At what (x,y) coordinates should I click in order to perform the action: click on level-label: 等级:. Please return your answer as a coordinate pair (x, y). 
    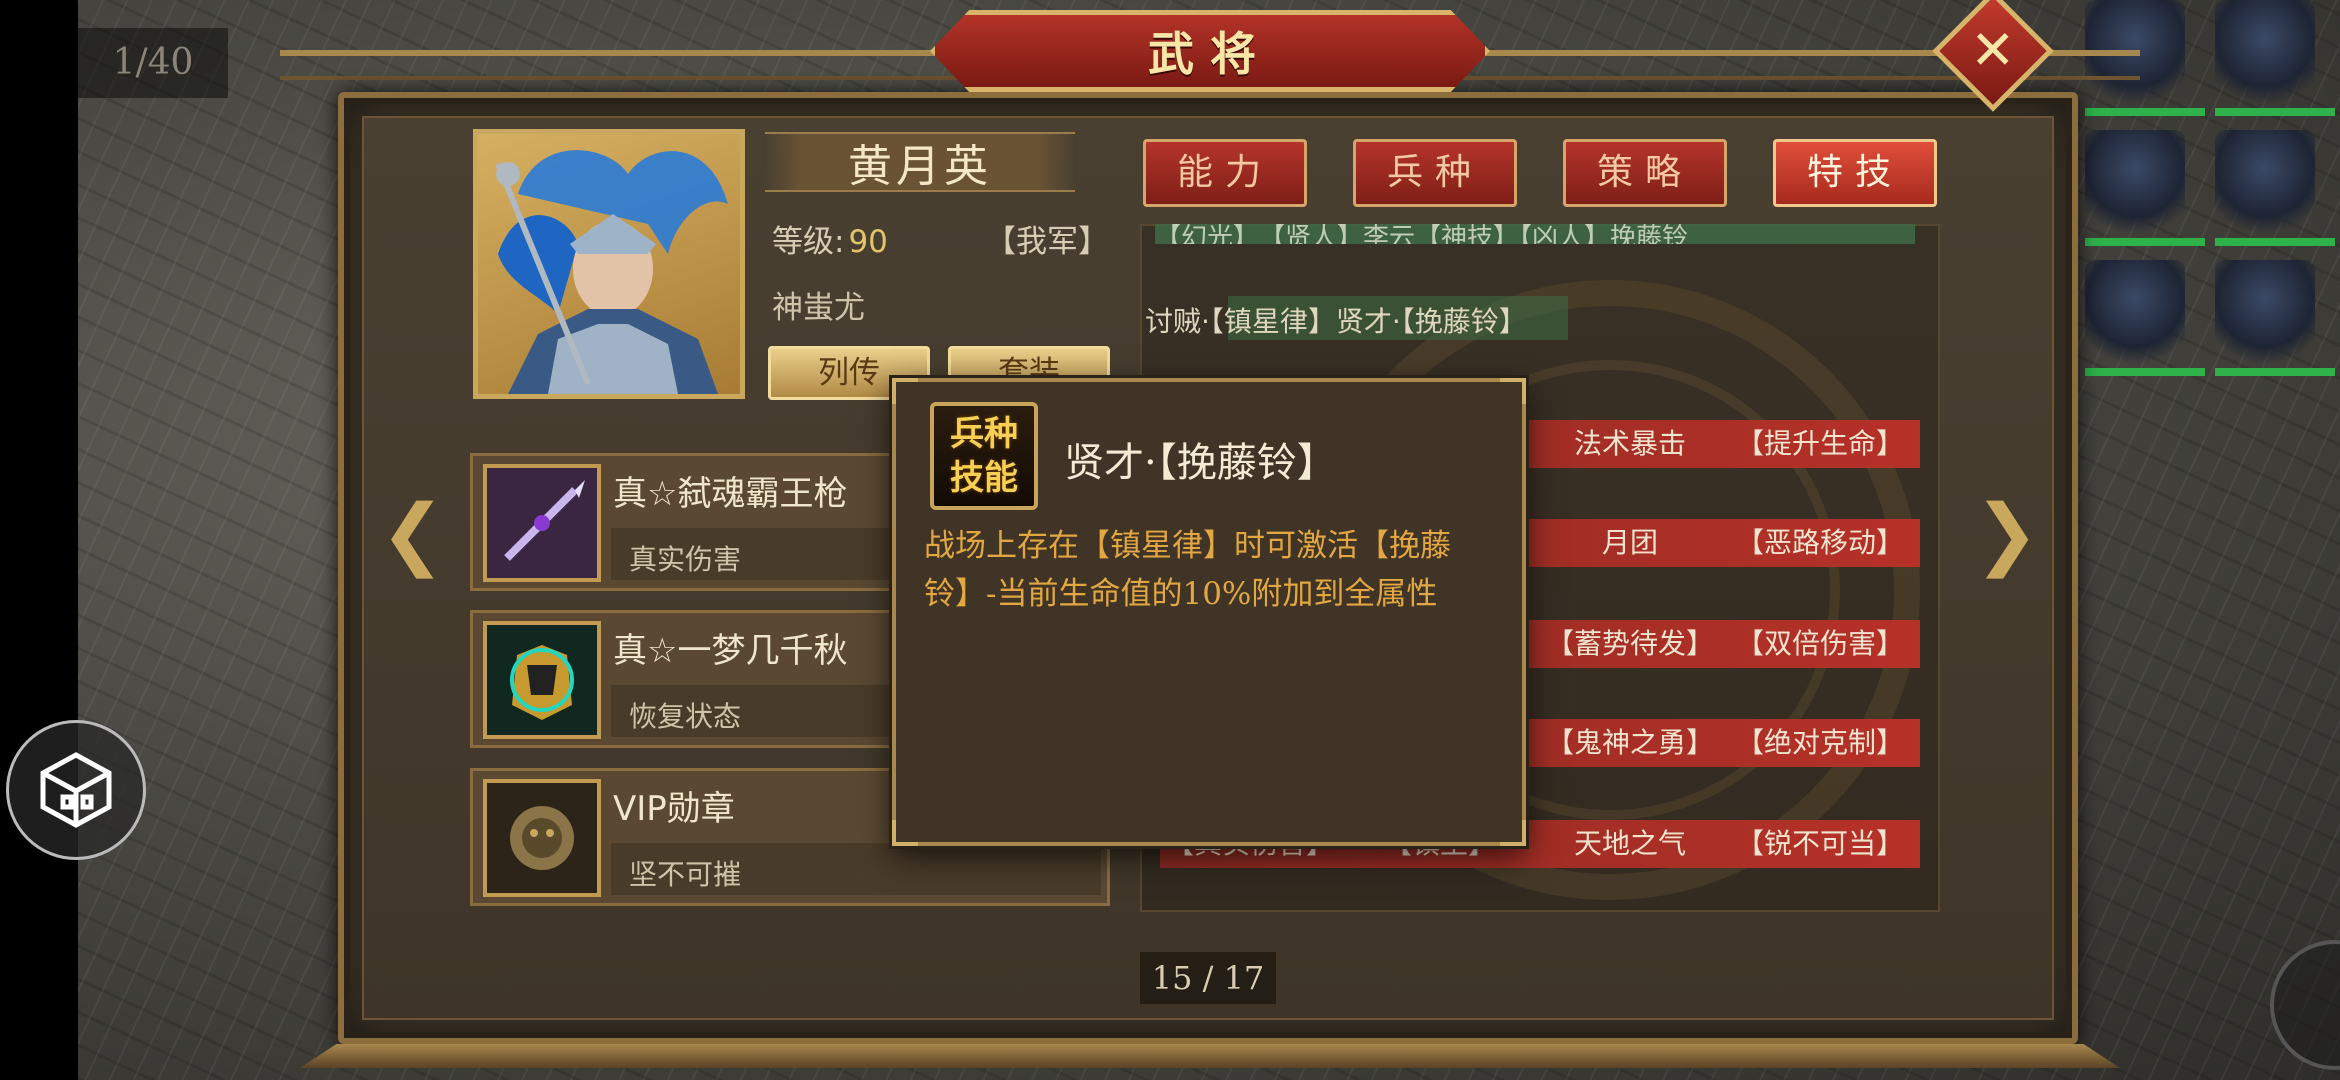
    Looking at the image, I should click on (808, 242).